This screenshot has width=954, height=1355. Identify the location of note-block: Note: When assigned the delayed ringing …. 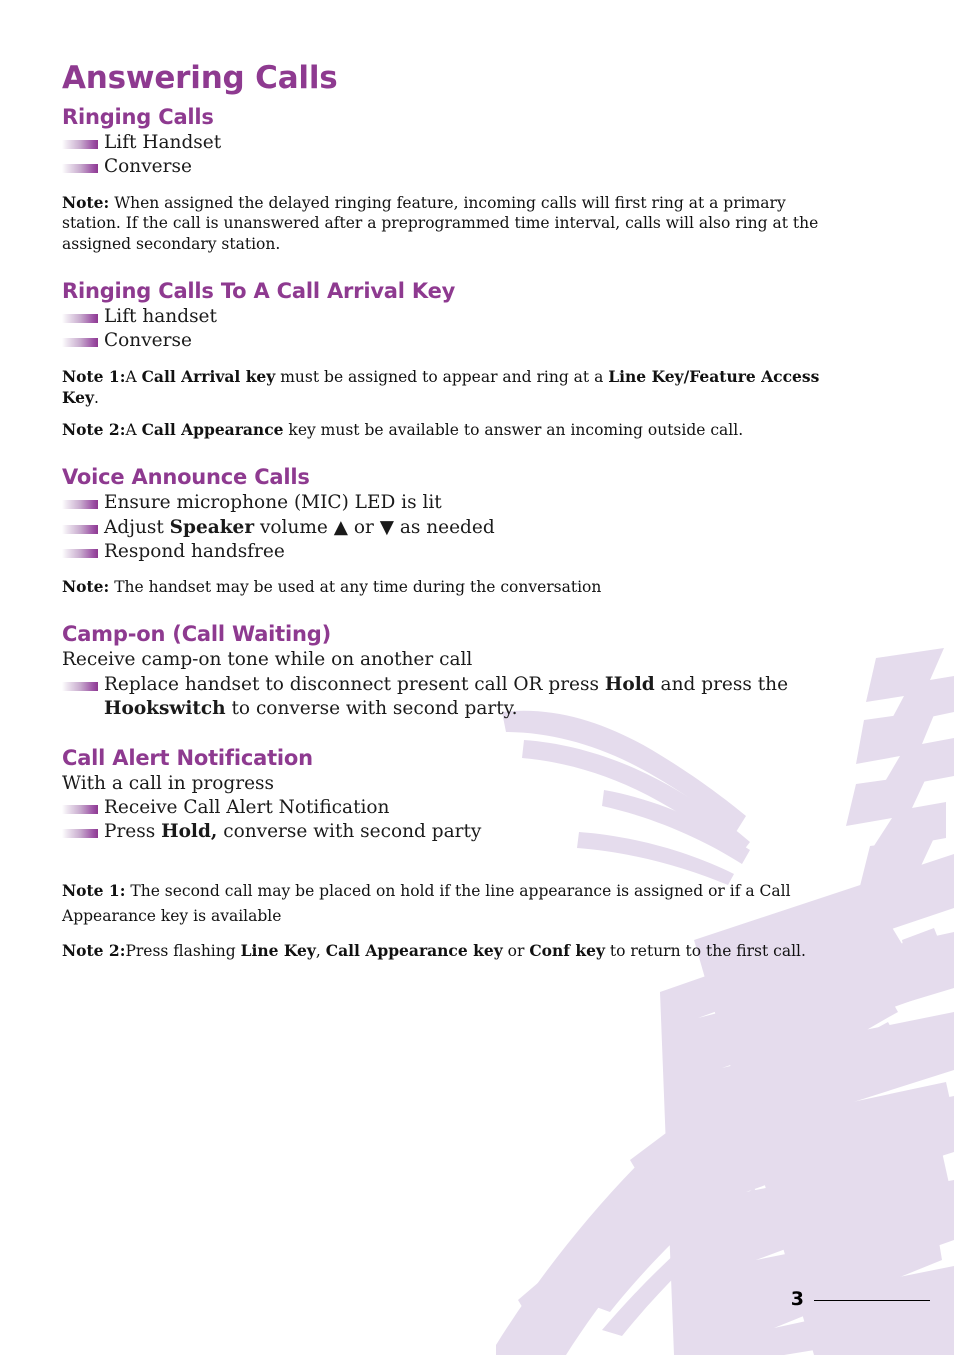
(442, 224).